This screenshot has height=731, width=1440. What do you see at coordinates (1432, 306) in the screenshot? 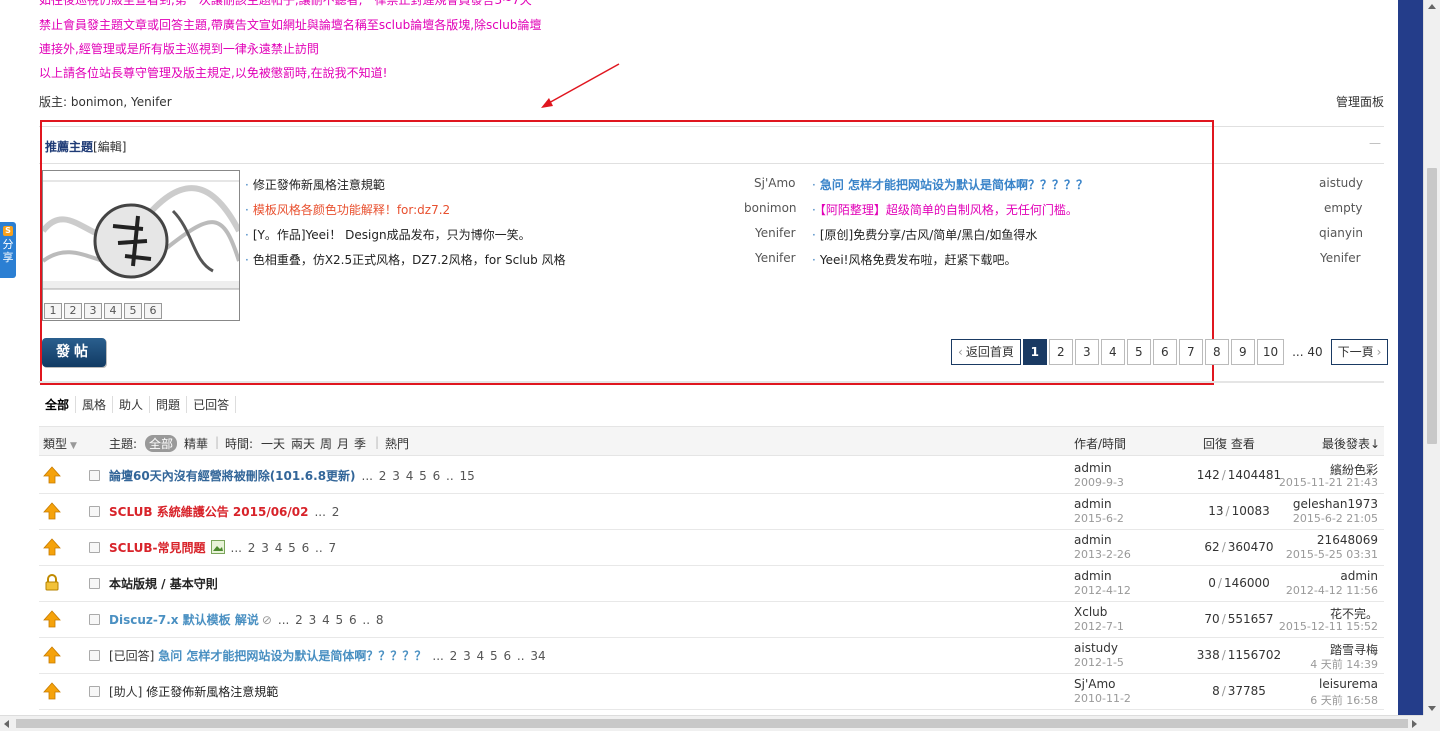
I see `vertical-scroll-thumb` at bounding box center [1432, 306].